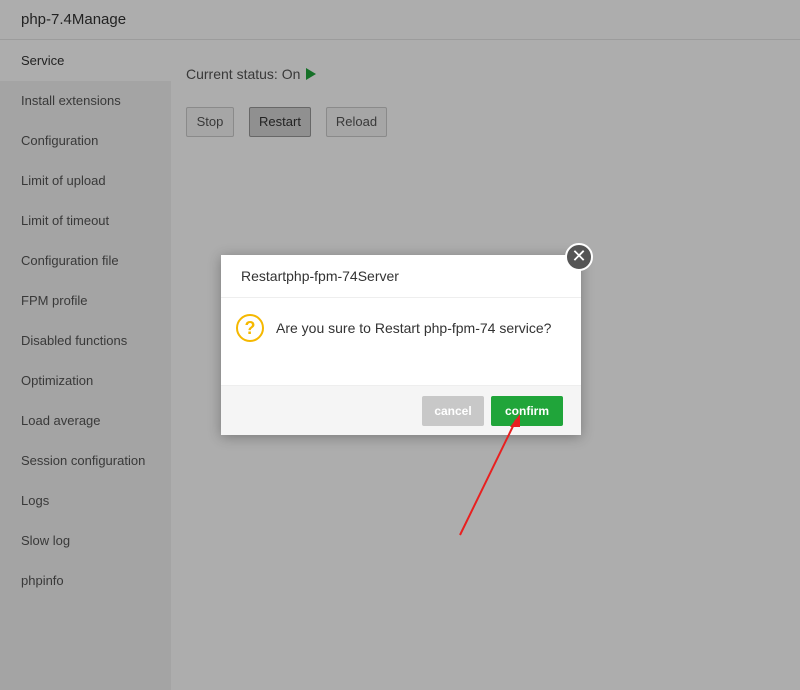 The height and width of the screenshot is (690, 800). What do you see at coordinates (515, 420) in the screenshot?
I see `arrow-head` at bounding box center [515, 420].